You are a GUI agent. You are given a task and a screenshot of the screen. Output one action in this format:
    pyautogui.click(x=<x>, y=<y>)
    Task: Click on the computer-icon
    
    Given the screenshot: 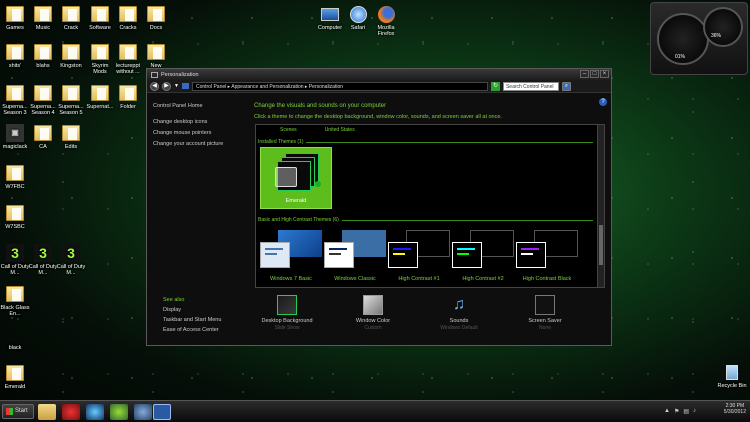 What is the action you would take?
    pyautogui.click(x=330, y=14)
    